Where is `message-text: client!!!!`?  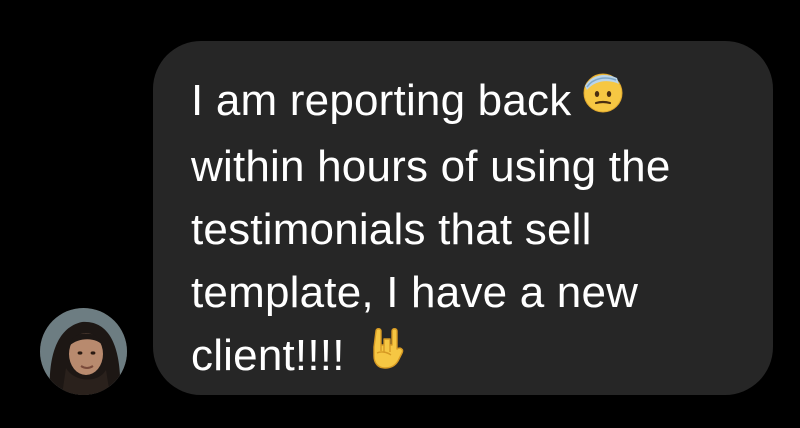
message-text: client!!!! is located at coordinates (268, 355).